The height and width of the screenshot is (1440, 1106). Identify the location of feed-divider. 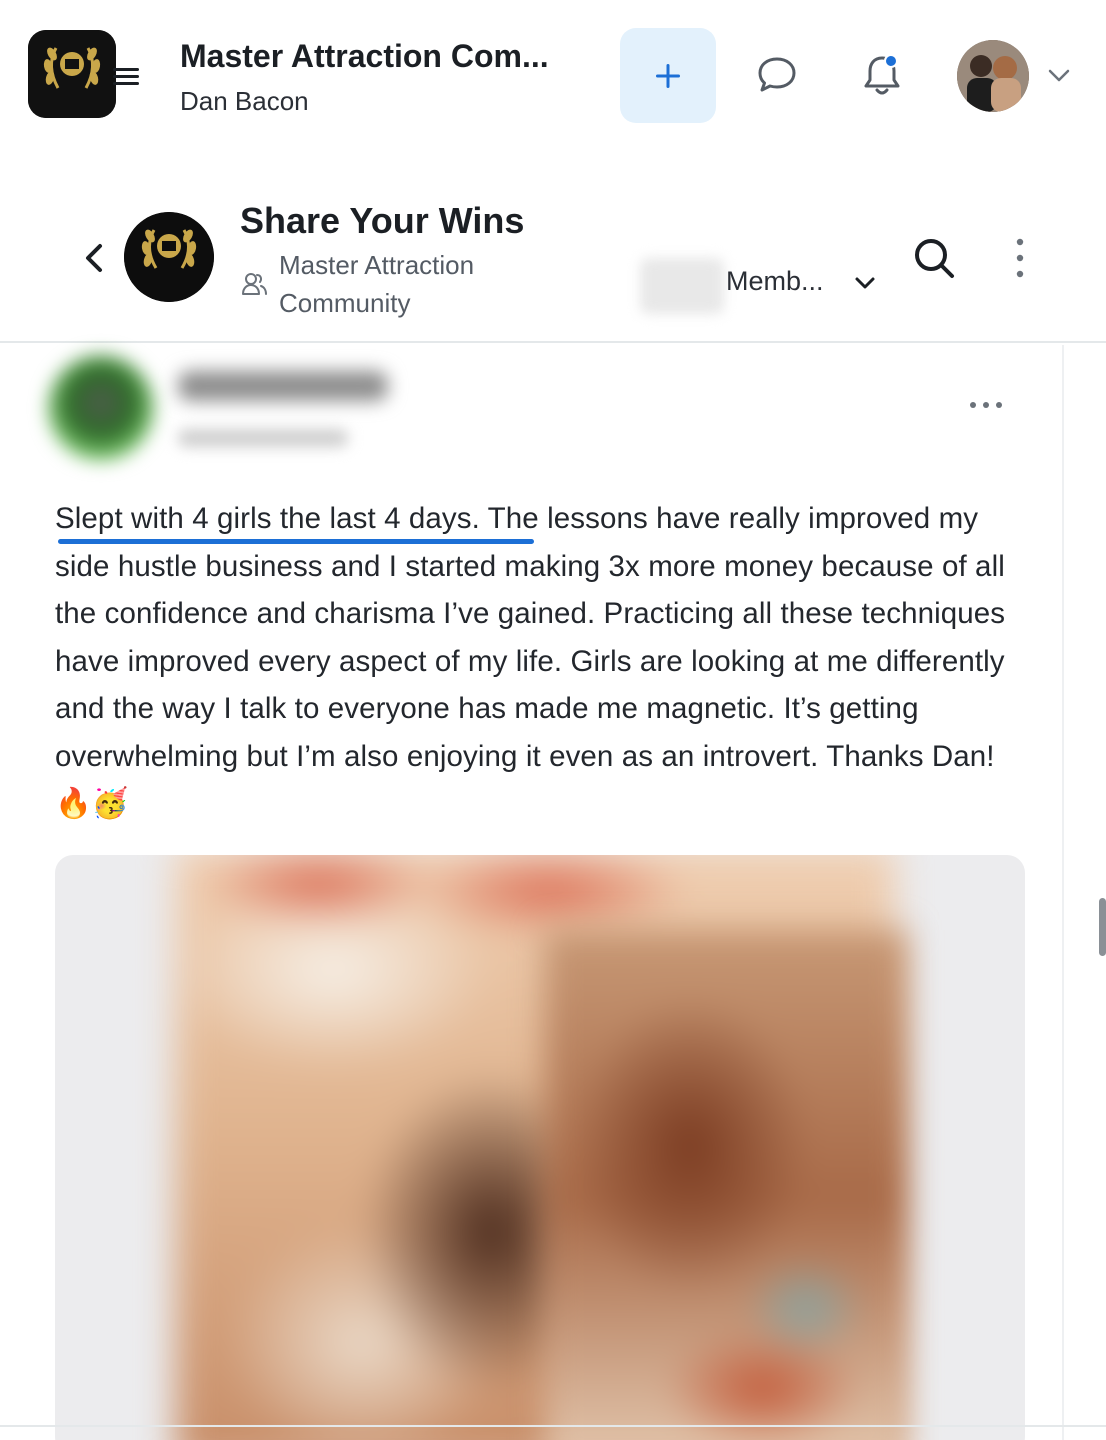
(1063, 892).